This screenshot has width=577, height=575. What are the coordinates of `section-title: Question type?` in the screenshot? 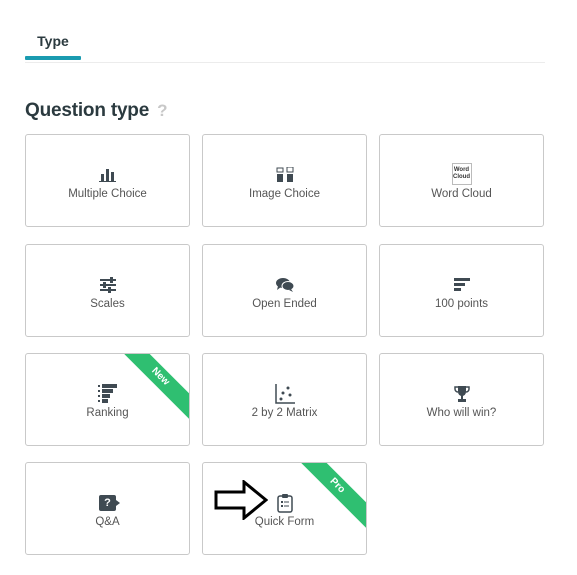 It's located at (96, 111).